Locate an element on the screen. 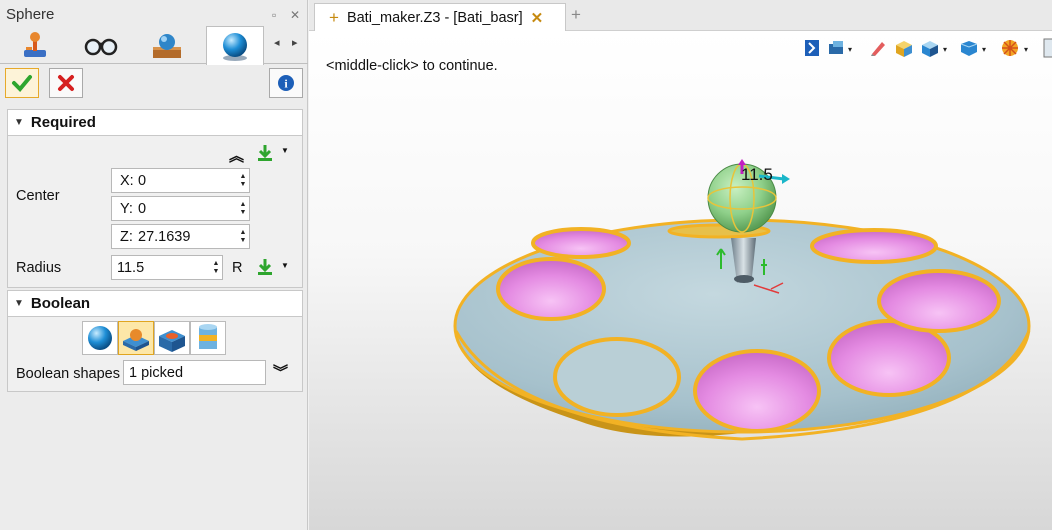  document-tab-bar: + Bati_maker.Z3 - [Bati_basr] ✕ + is located at coordinates (680, 15).